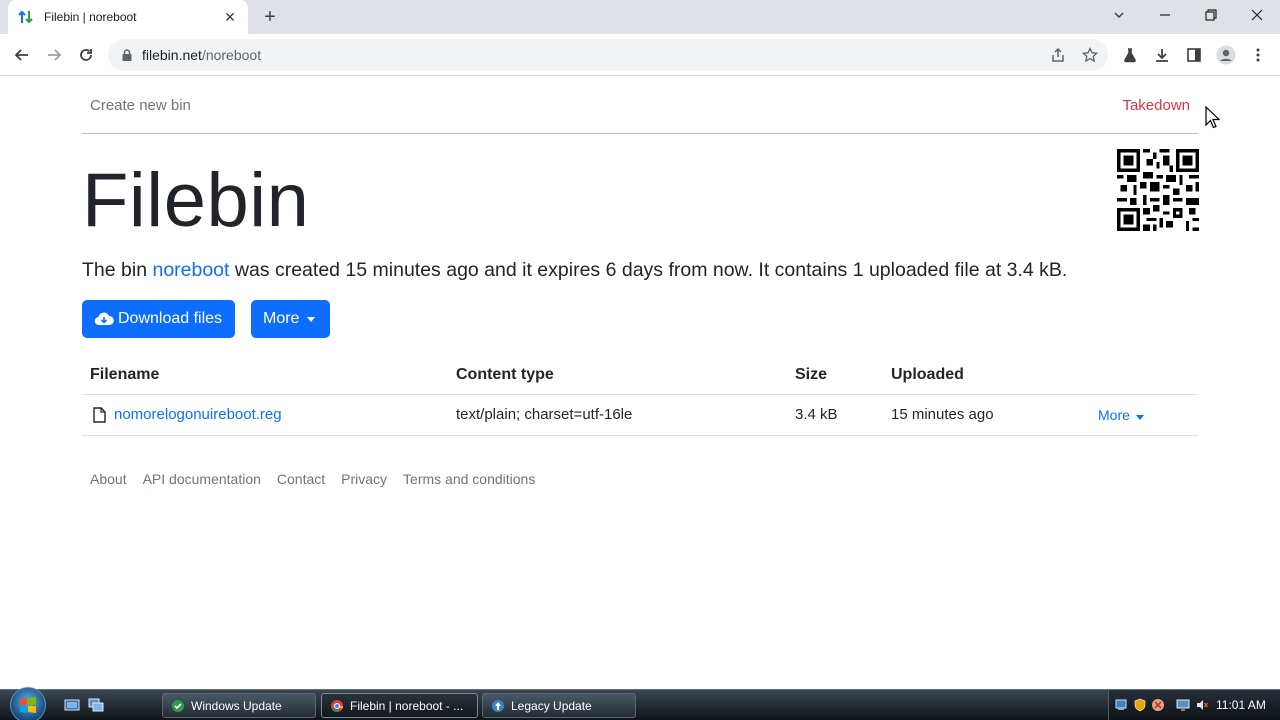 The image size is (1280, 720). Describe the element at coordinates (22, 55) in the screenshot. I see `back-arrow-icon` at that location.